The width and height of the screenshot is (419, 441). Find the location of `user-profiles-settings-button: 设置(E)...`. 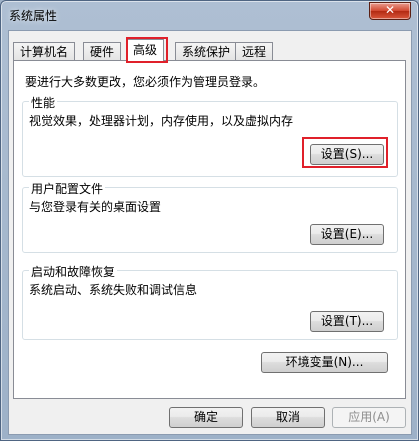

user-profiles-settings-button: 设置(E)... is located at coordinates (347, 234).